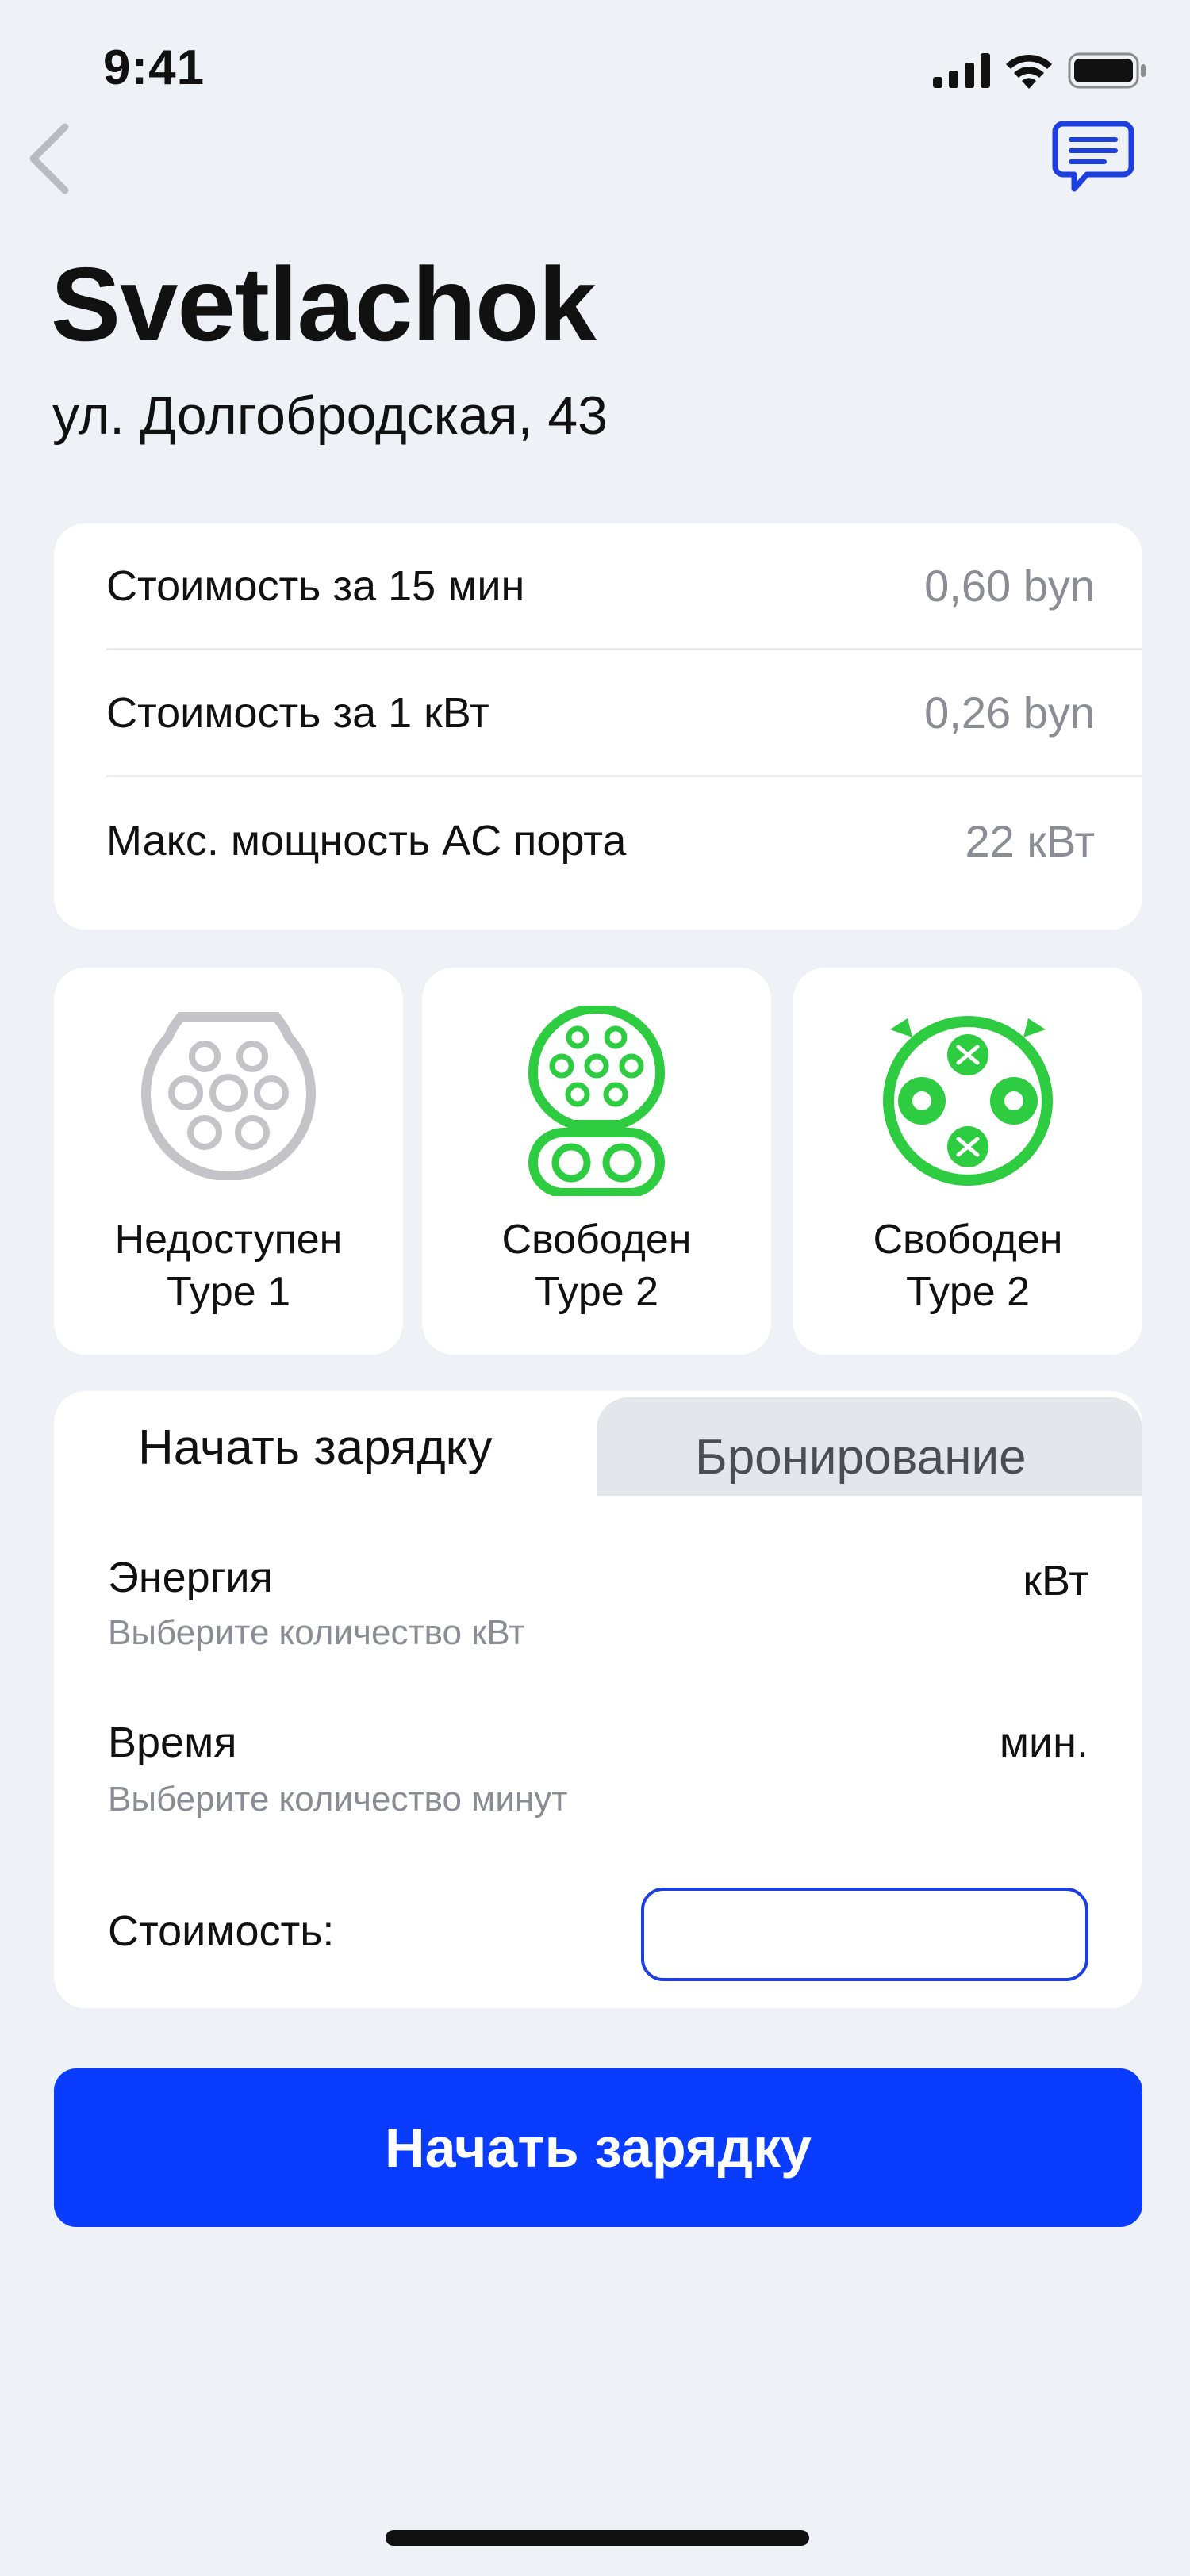  I want to click on info-row-price-15min: Стоимость за 15 мин 0,60 byn, so click(624, 586).